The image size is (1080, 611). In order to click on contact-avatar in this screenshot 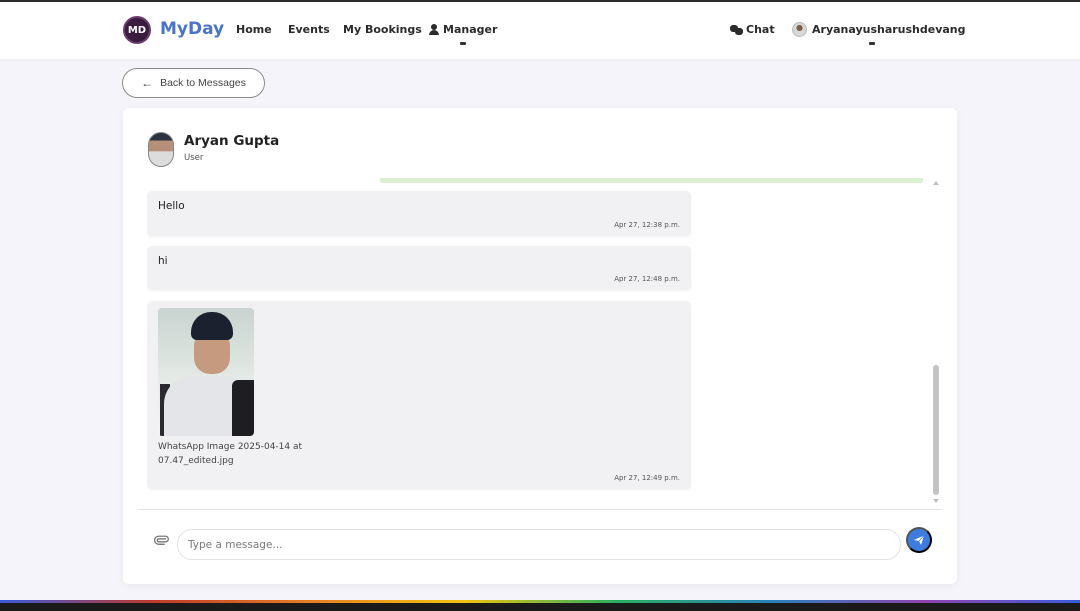, I will do `click(161, 149)`.